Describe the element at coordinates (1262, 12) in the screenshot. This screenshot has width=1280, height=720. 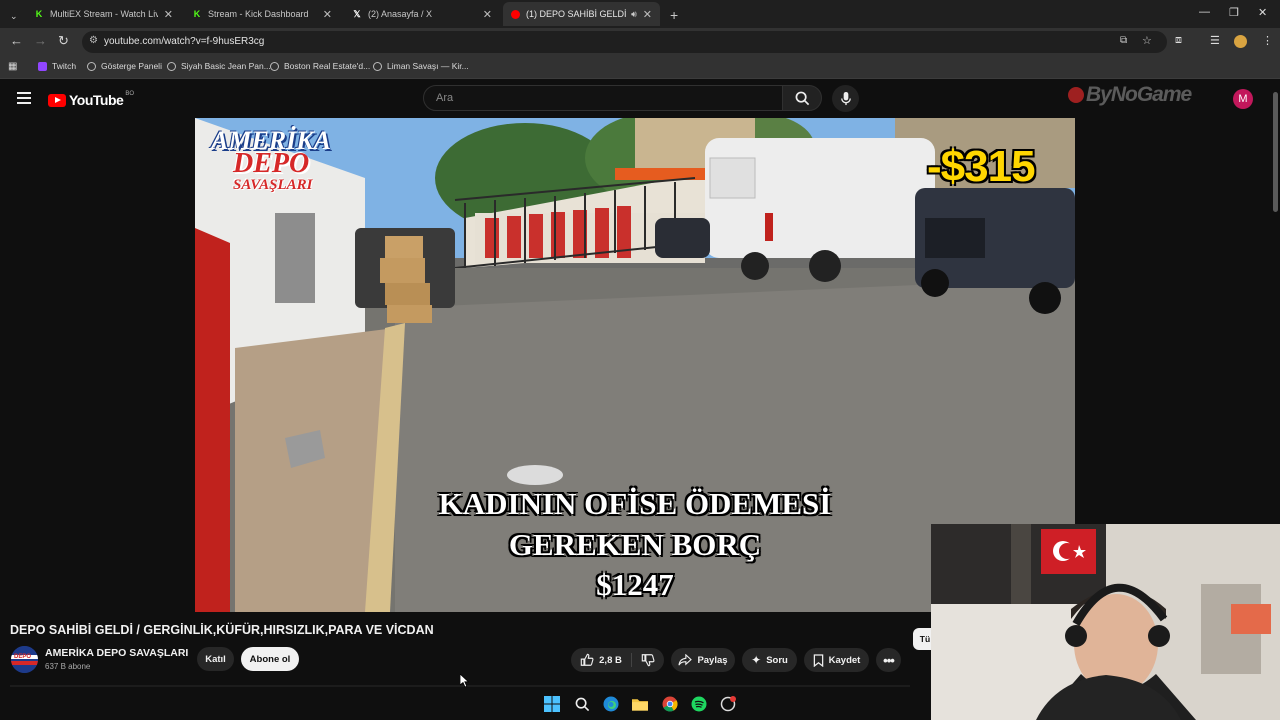
I see `close-window-icon: ✕` at that location.